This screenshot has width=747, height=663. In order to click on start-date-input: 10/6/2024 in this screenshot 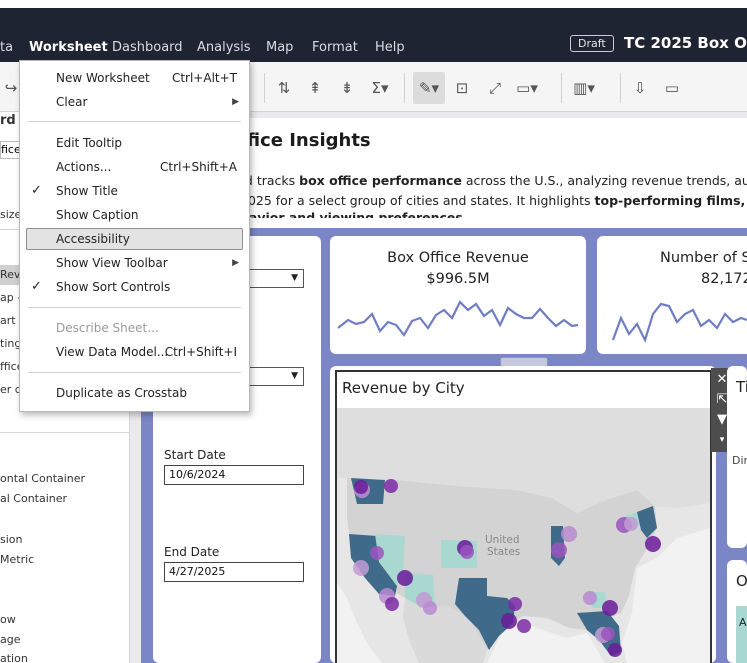, I will do `click(234, 475)`.